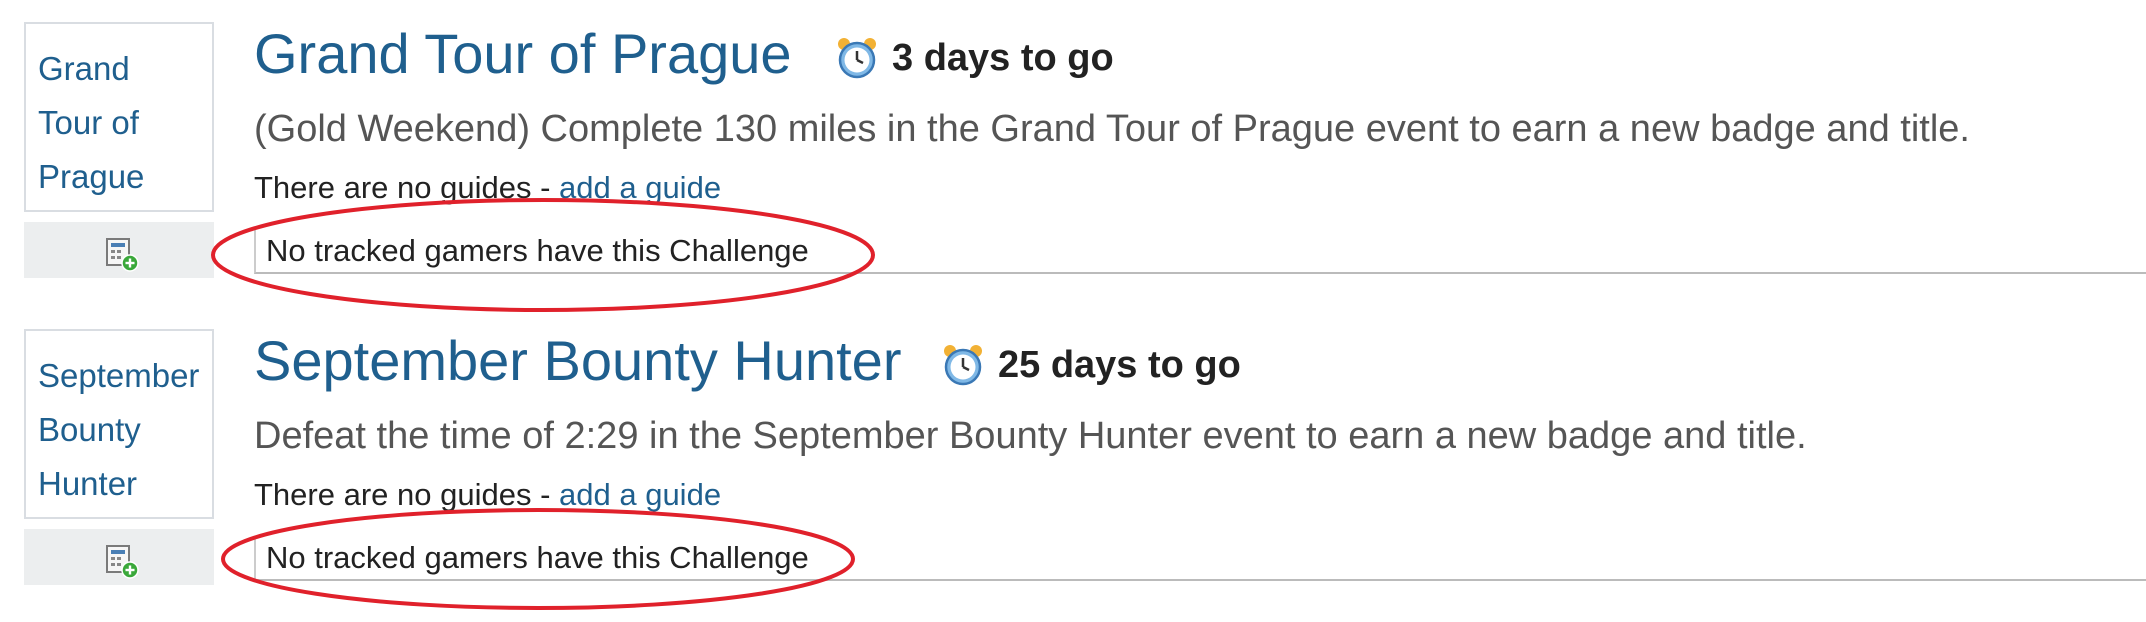  Describe the element at coordinates (119, 177) in the screenshot. I see `thumbnail-text-line: Prague` at that location.